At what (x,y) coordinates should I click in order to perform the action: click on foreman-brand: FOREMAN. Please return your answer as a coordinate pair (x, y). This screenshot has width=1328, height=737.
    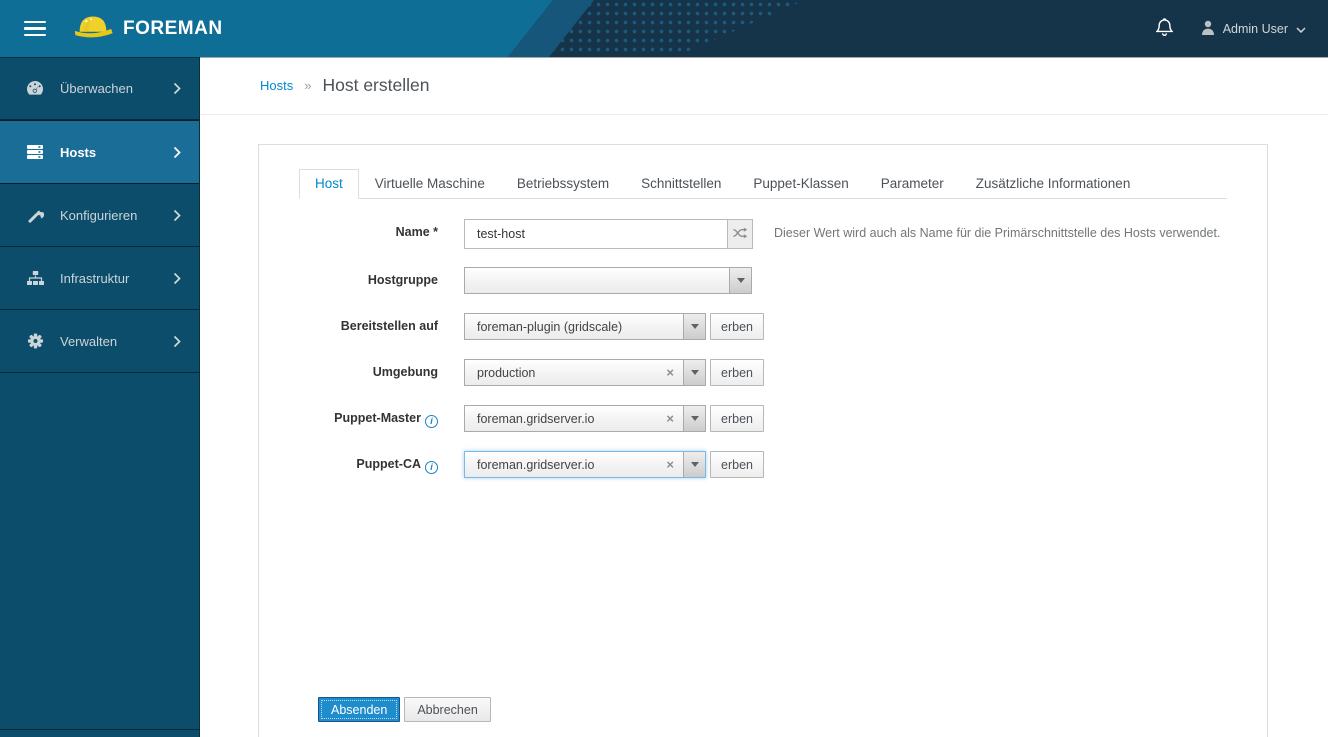
    Looking at the image, I should click on (147, 28).